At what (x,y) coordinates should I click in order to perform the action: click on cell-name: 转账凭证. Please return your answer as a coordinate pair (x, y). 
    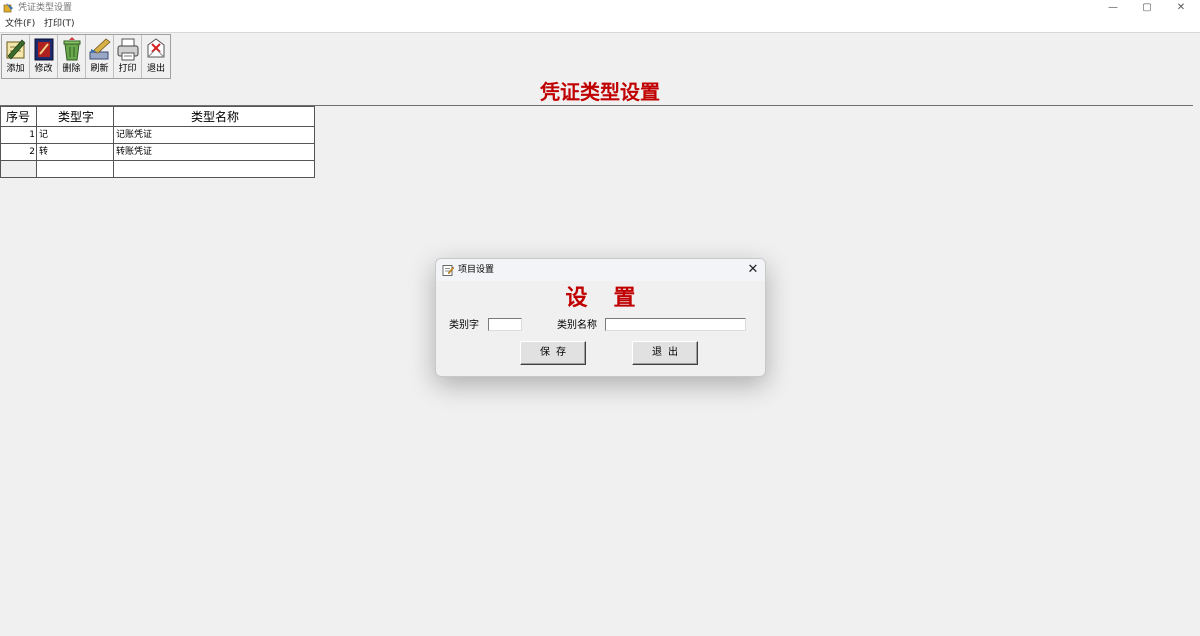
    Looking at the image, I should click on (214, 152).